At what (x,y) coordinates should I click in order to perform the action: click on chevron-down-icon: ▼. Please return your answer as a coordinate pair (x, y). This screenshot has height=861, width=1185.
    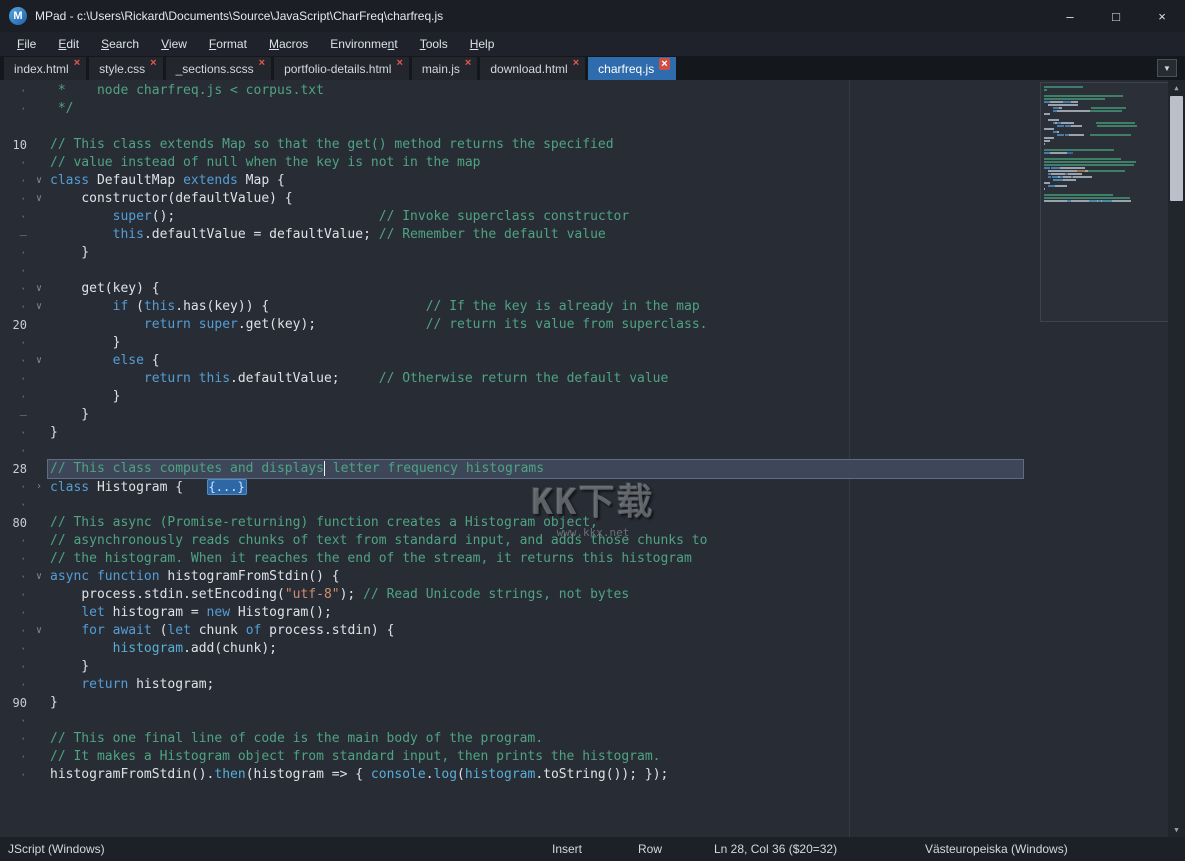
    Looking at the image, I should click on (1167, 68).